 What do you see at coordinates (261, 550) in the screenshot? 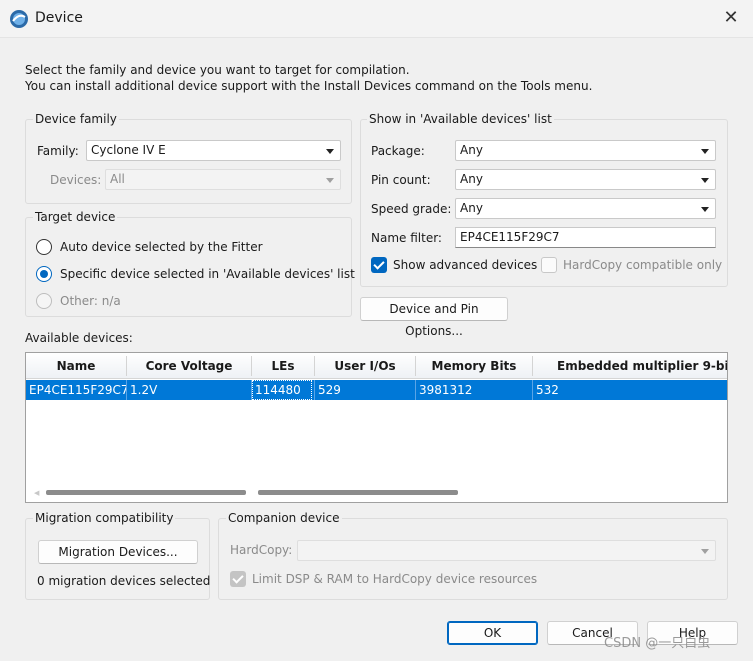
I see `hardcopy-label: HardCopy:` at bounding box center [261, 550].